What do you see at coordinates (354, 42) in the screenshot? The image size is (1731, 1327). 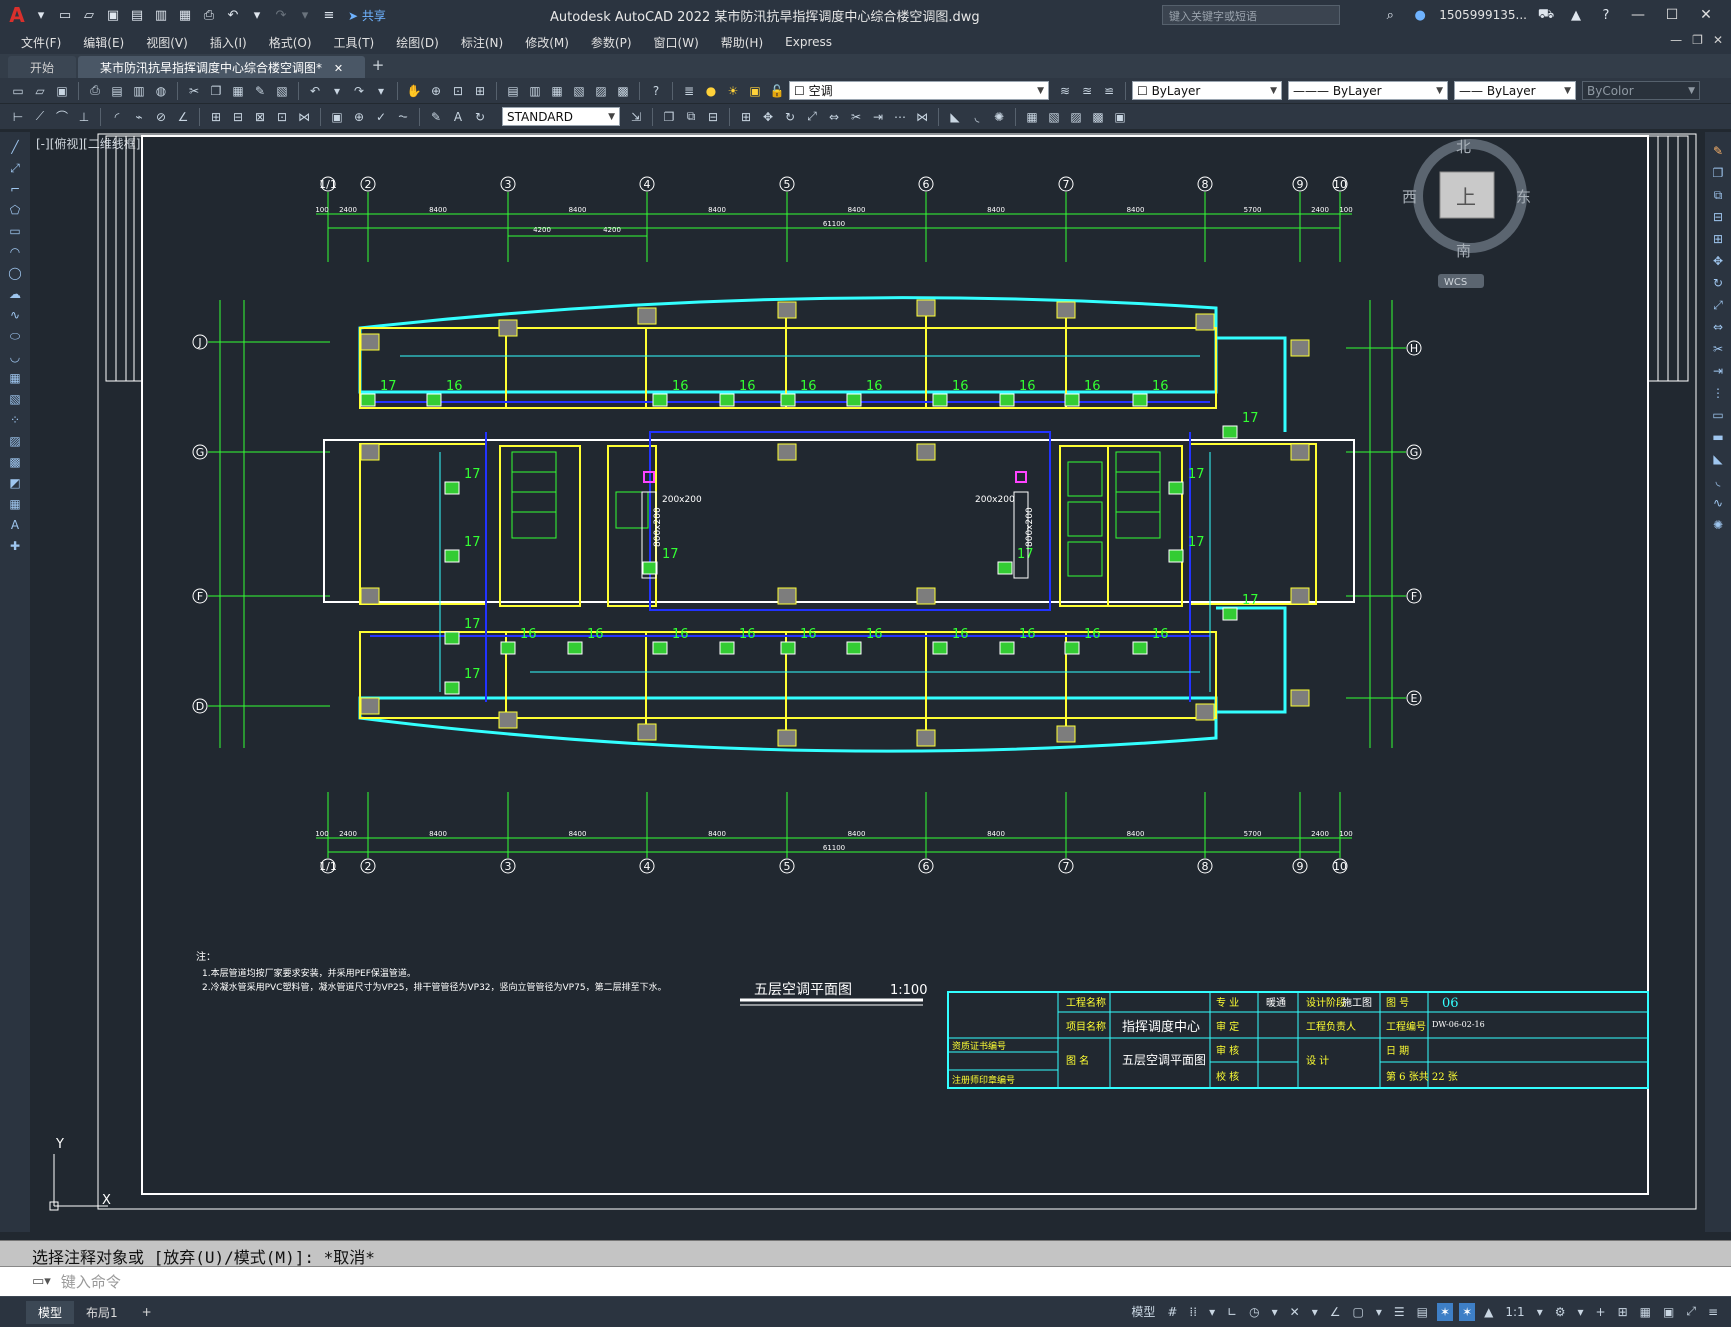 I see `menu-tools: 工具(T)` at bounding box center [354, 42].